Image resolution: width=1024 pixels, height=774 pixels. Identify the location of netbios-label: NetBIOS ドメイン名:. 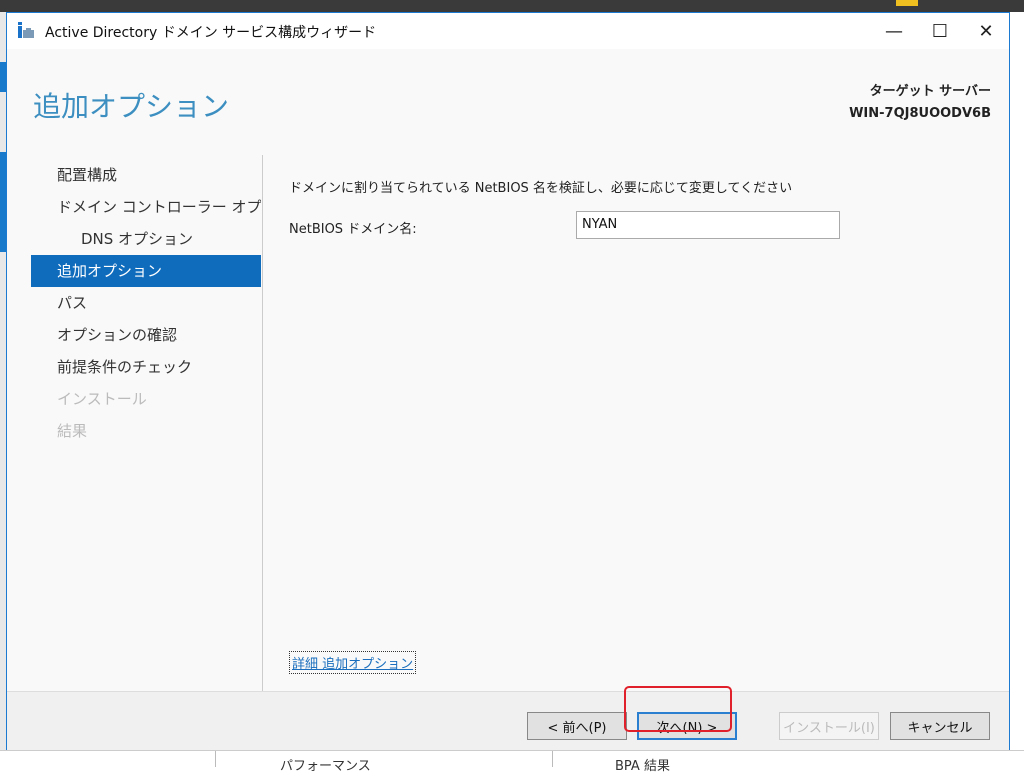
(353, 229).